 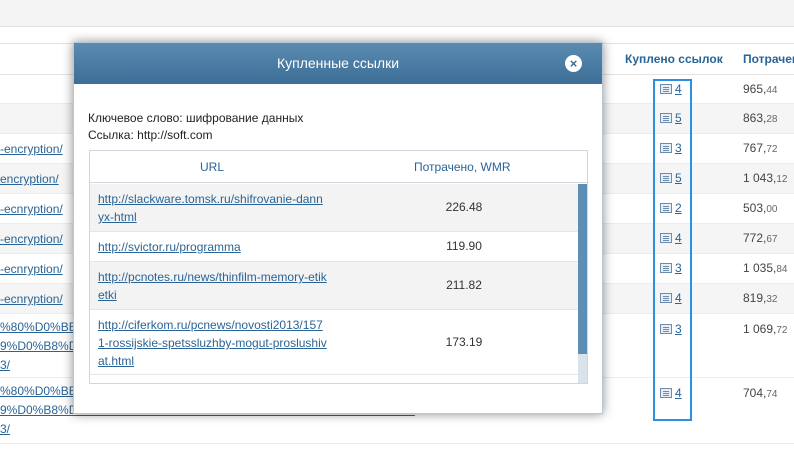 What do you see at coordinates (760, 178) in the screenshot?
I see `spent-main: 1 043,` at bounding box center [760, 178].